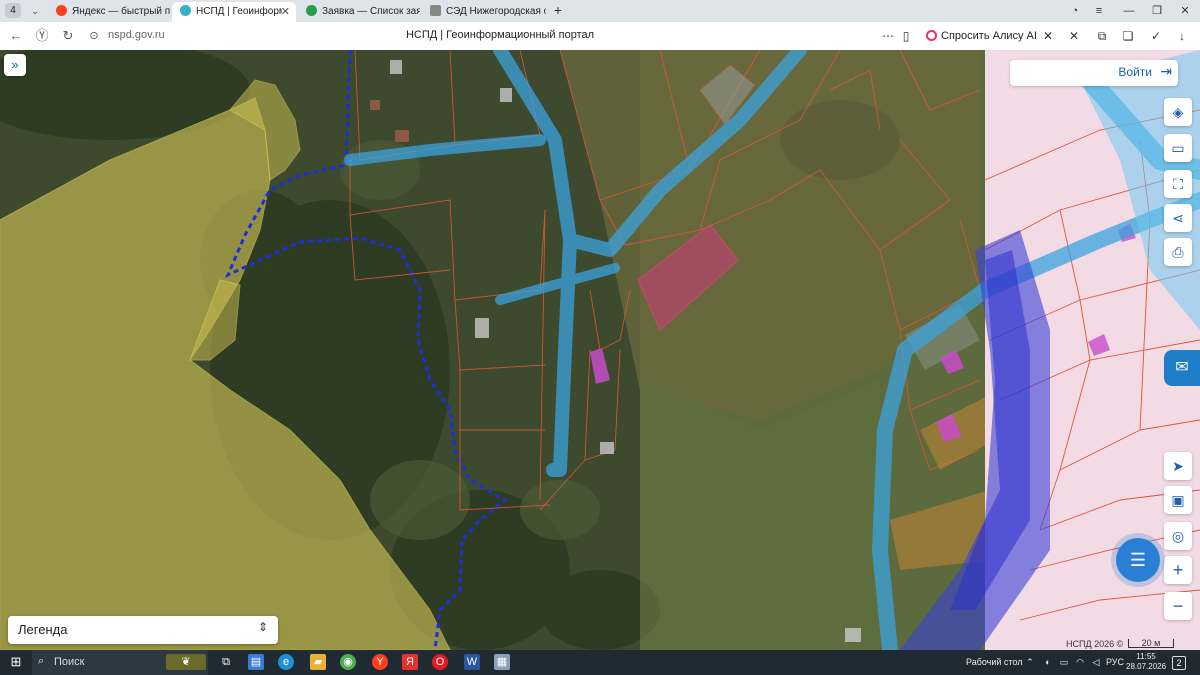 This screenshot has width=1200, height=675. Describe the element at coordinates (1096, 662) in the screenshot. I see `volume-icon: ◁` at that location.